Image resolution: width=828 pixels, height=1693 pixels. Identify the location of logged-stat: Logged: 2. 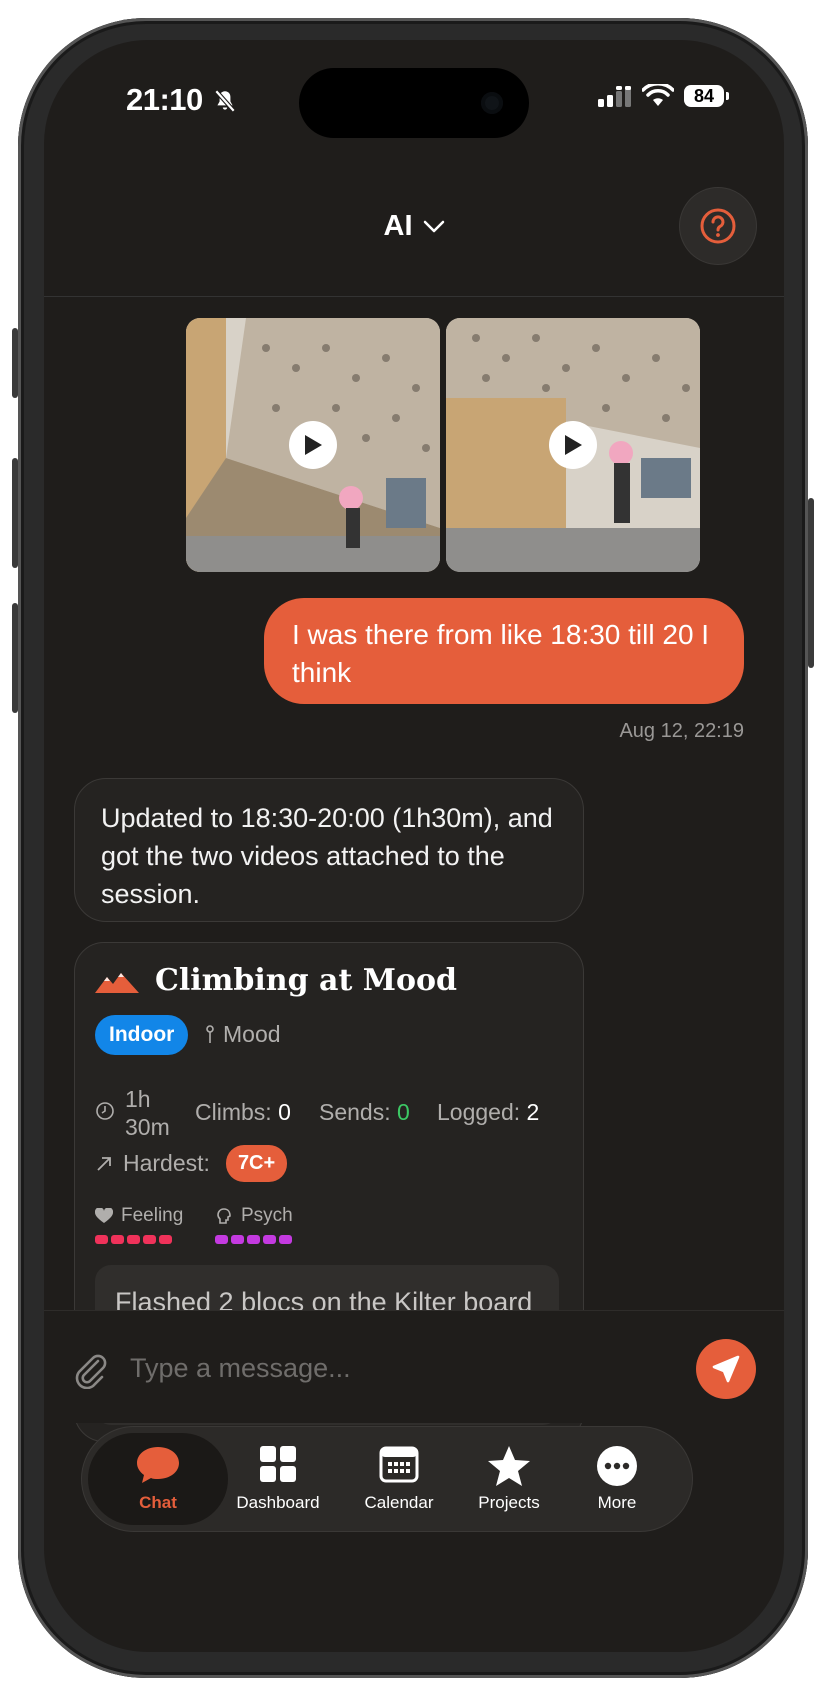
(488, 1112).